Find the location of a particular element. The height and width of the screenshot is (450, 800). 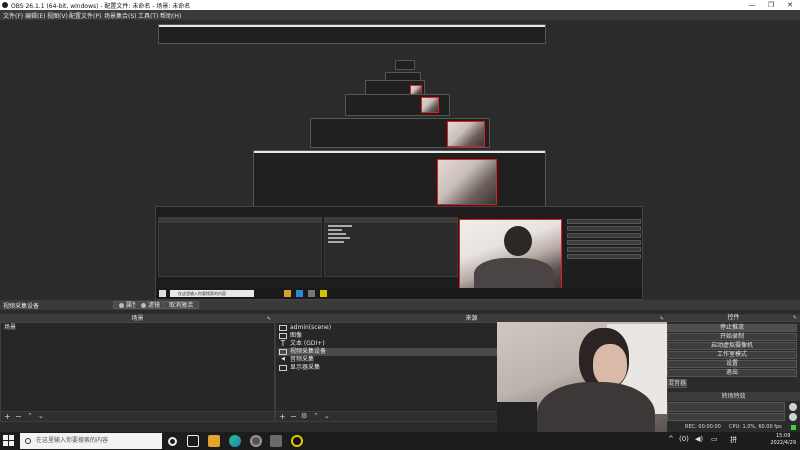

clock: 15:09 2022/4/29 is located at coordinates (783, 440).